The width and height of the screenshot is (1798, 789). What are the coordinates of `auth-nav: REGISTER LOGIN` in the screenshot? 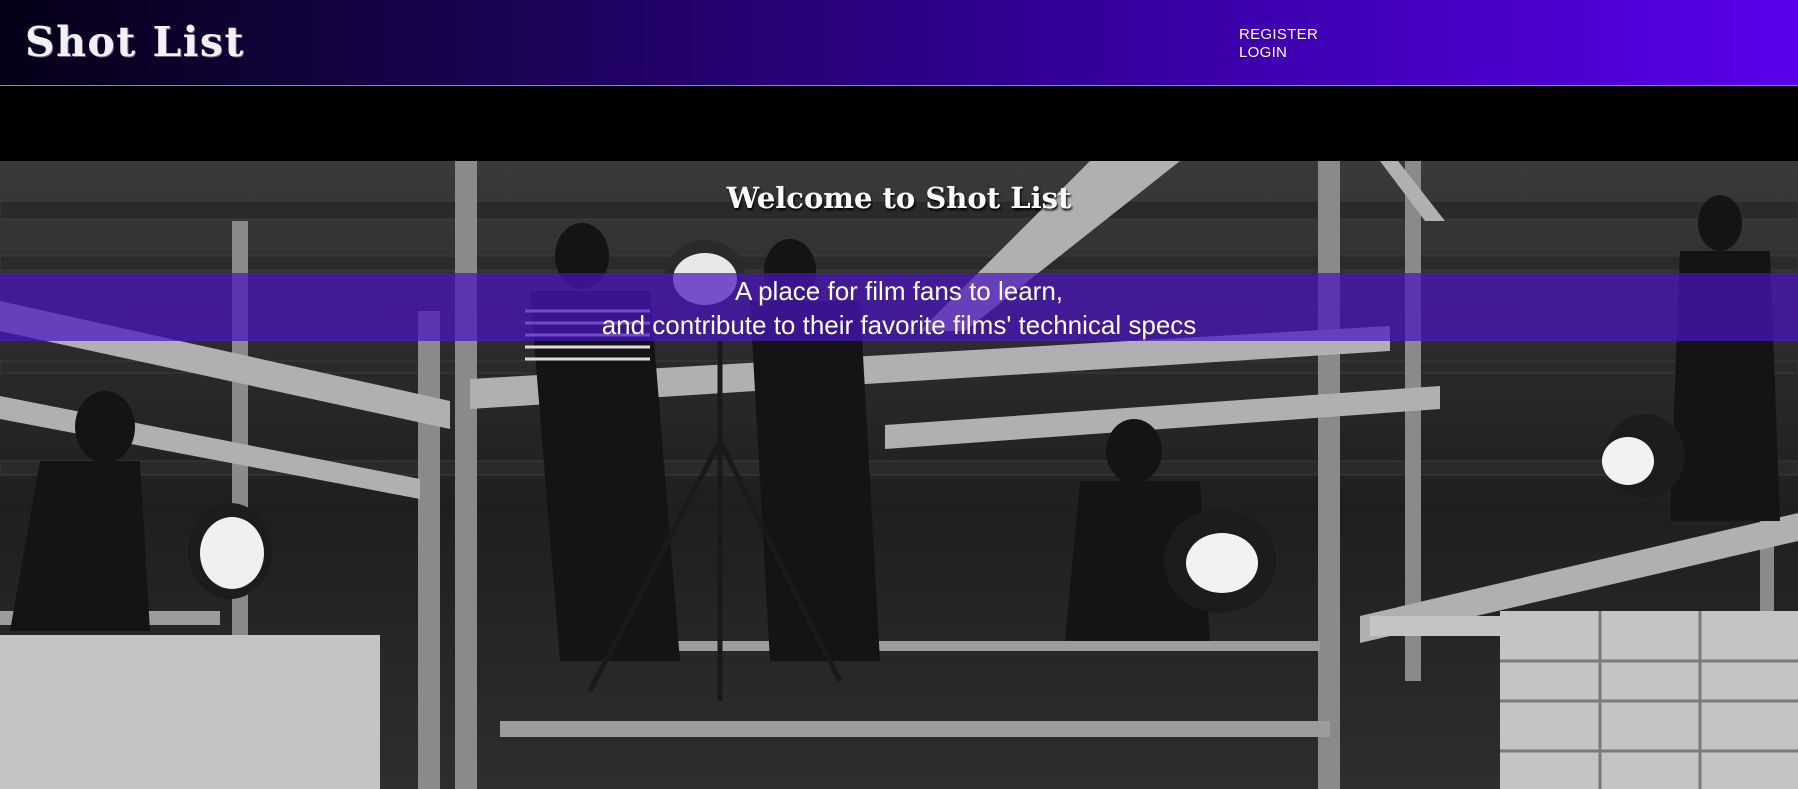 It's located at (1278, 44).